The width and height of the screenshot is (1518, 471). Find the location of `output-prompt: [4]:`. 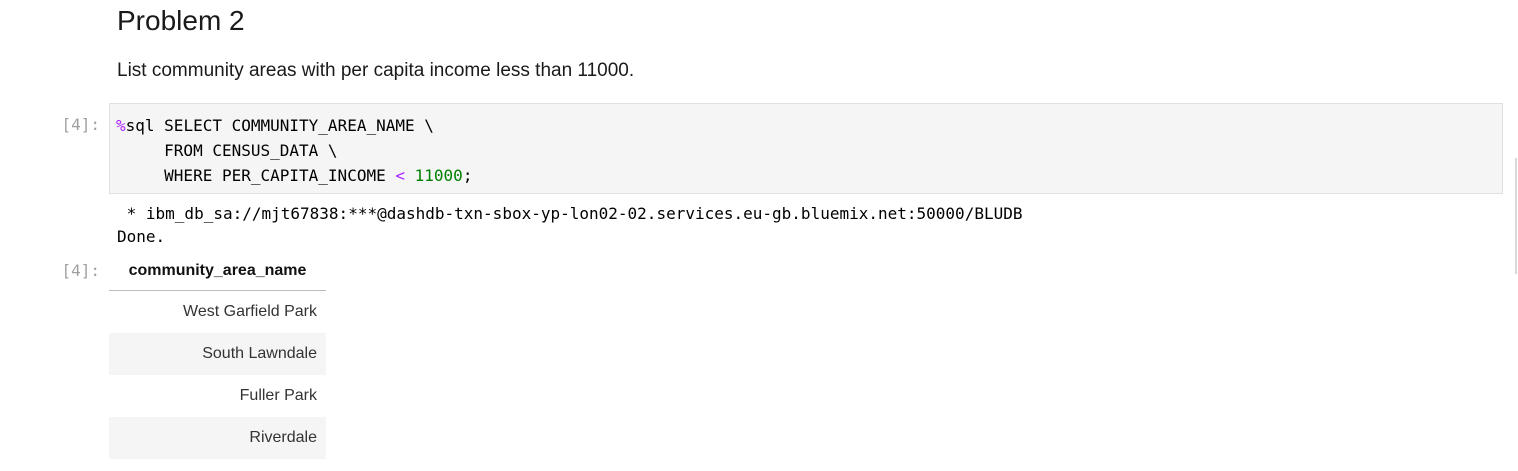

output-prompt: [4]: is located at coordinates (80, 270).